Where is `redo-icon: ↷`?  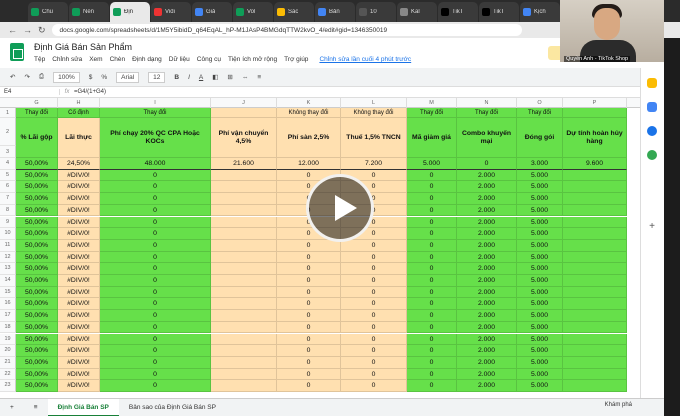
redo-icon: ↷ is located at coordinates (26, 77).